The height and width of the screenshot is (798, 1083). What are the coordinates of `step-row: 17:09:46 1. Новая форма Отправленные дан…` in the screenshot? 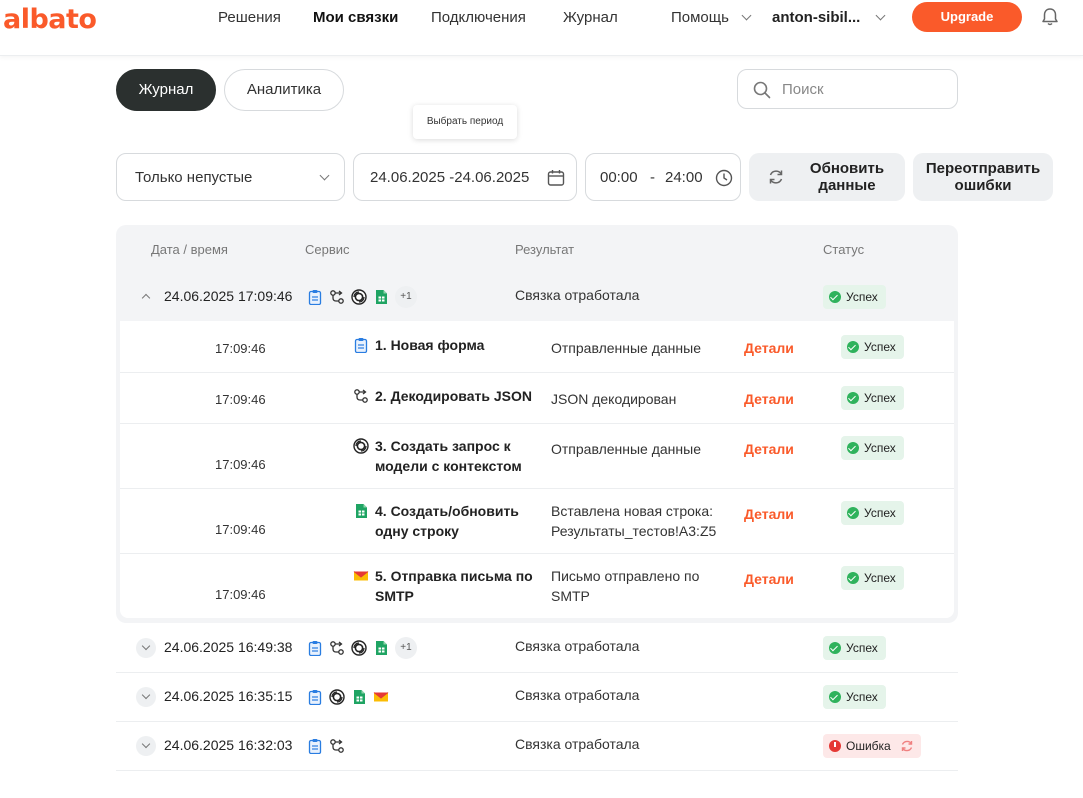 It's located at (537, 347).